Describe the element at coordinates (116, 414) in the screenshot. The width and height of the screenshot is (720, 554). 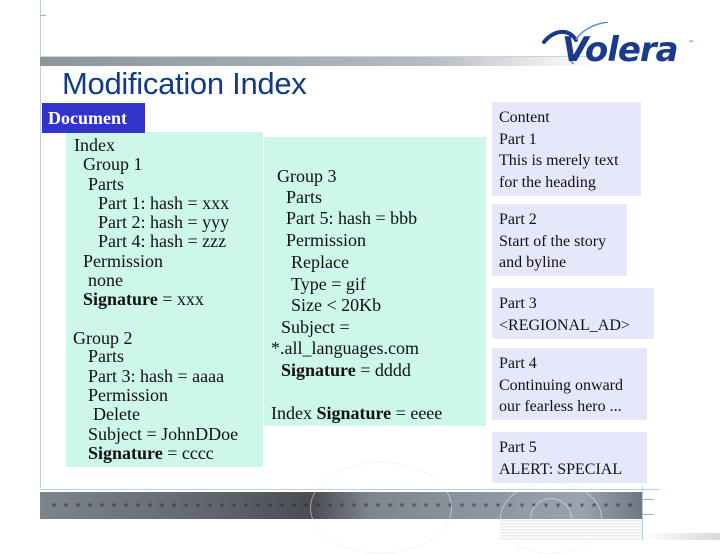
I see `index-line: Delete` at that location.